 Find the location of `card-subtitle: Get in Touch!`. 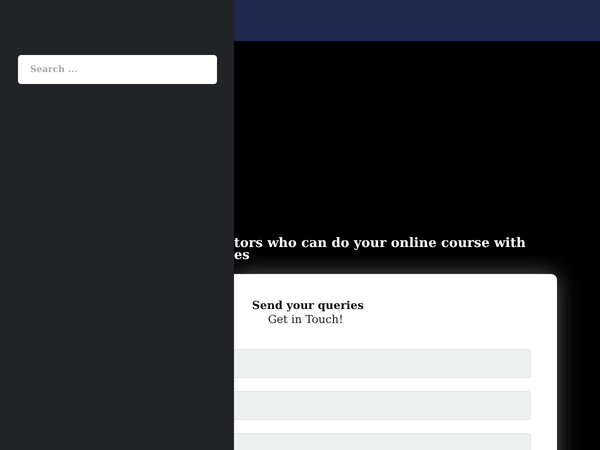

card-subtitle: Get in Touch! is located at coordinates (306, 320).